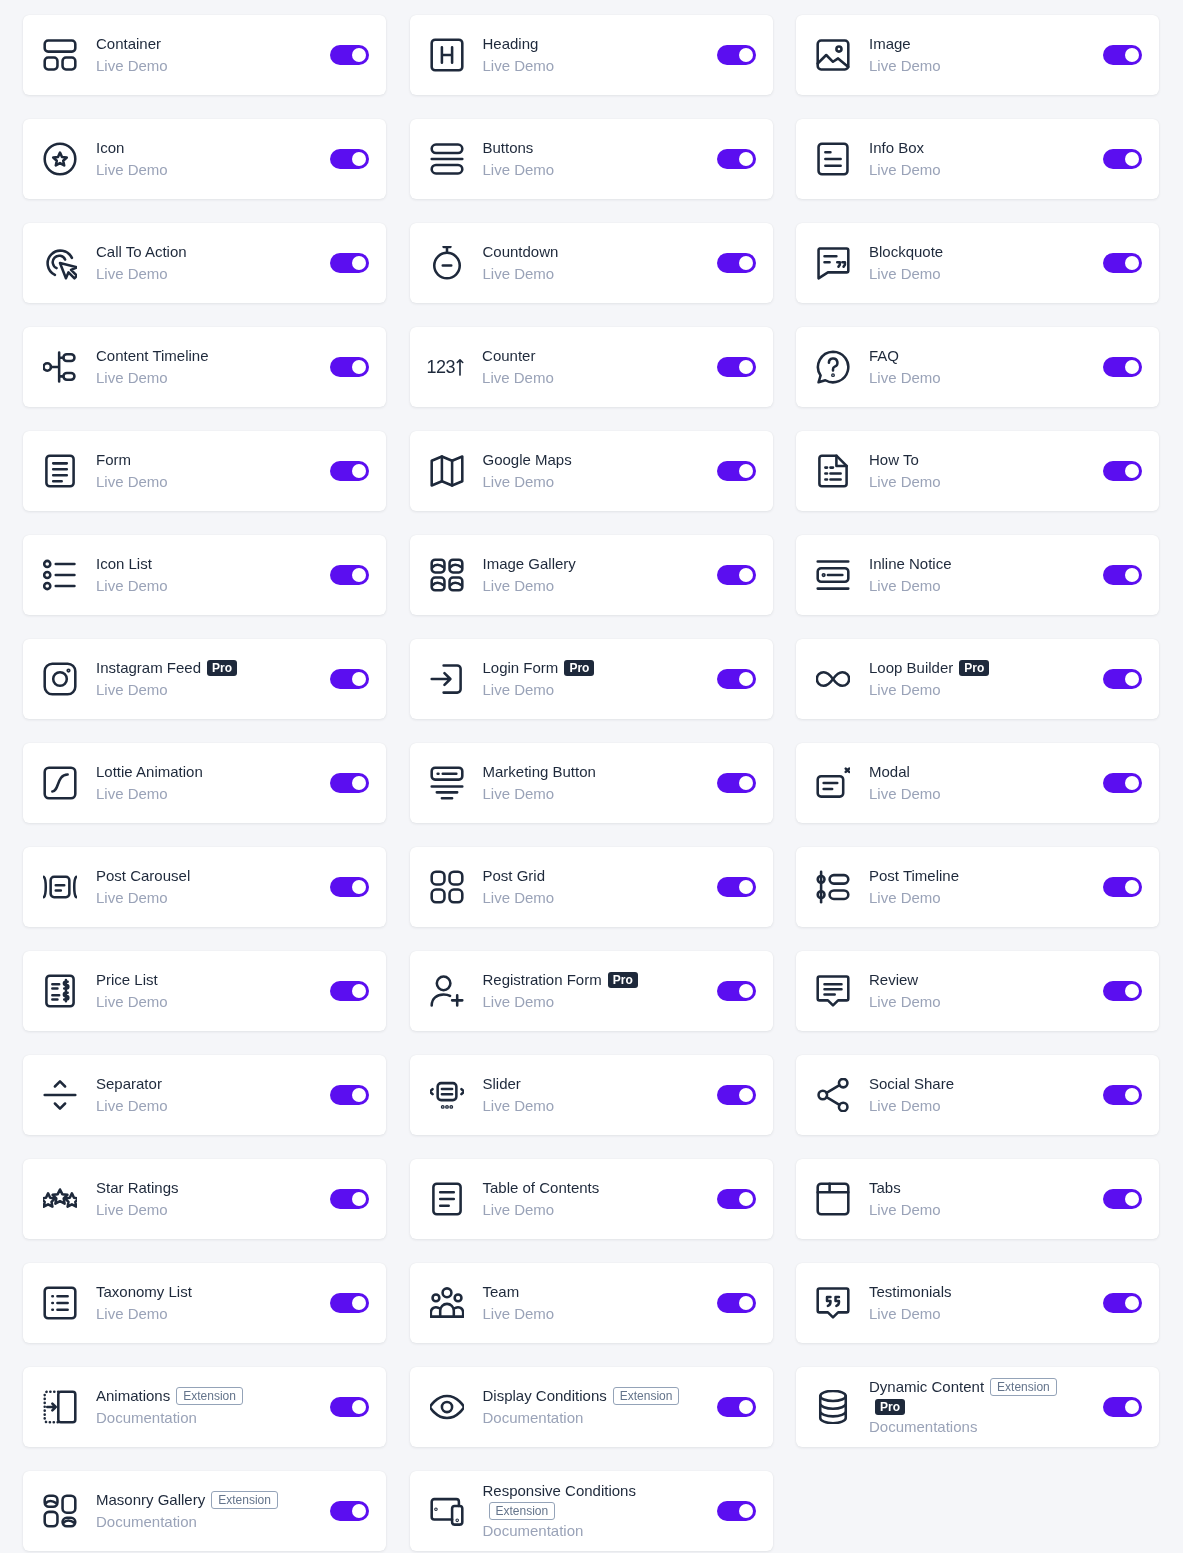 The width and height of the screenshot is (1183, 1553). What do you see at coordinates (833, 575) in the screenshot?
I see `notice-bar-icon` at bounding box center [833, 575].